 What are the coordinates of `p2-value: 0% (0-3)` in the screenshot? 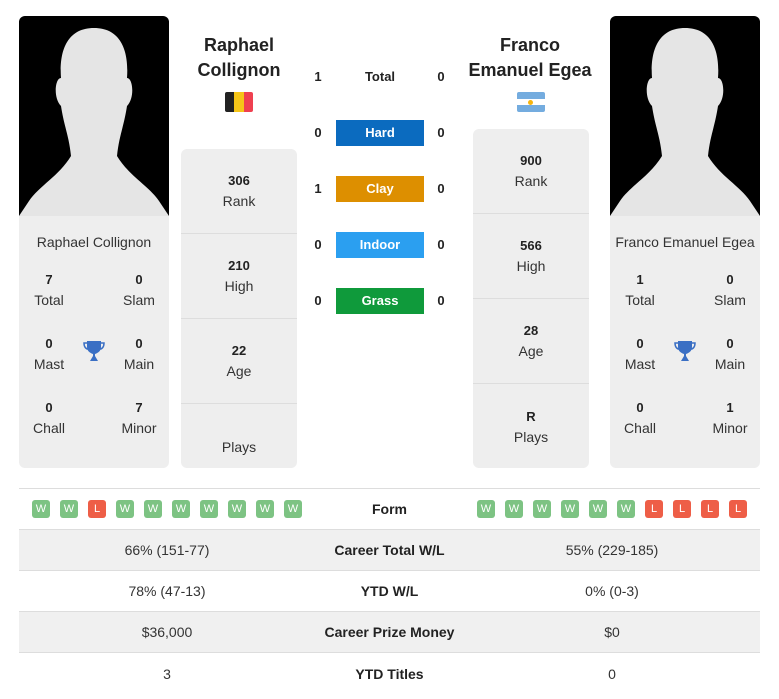 It's located at (612, 591).